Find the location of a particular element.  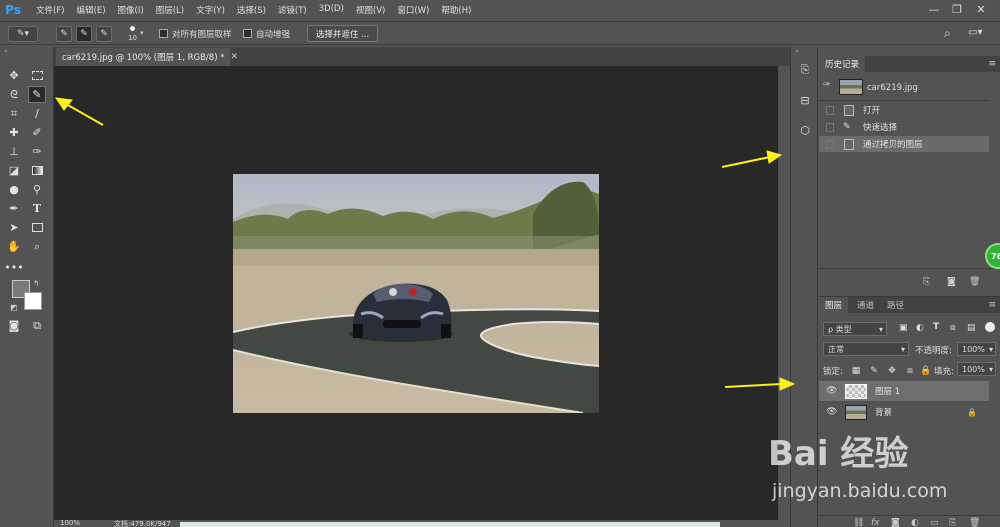

lock-transparent-icon: ▦ is located at coordinates (856, 370).